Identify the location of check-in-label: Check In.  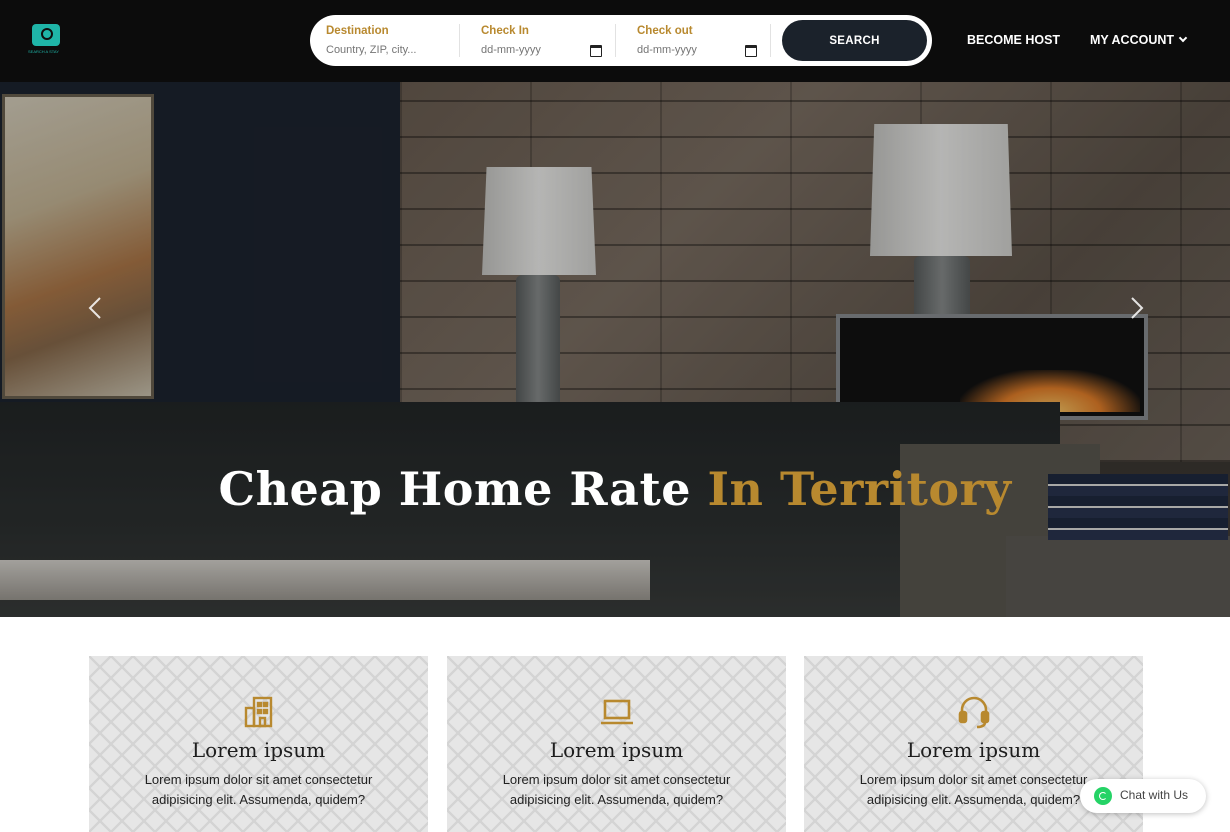
(505, 31).